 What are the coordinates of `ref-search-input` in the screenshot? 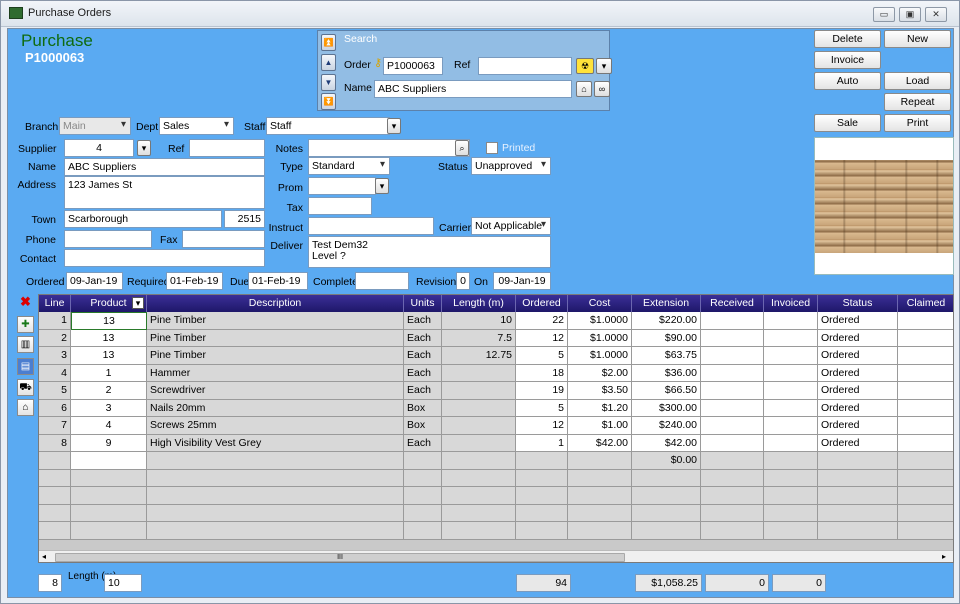 It's located at (525, 66).